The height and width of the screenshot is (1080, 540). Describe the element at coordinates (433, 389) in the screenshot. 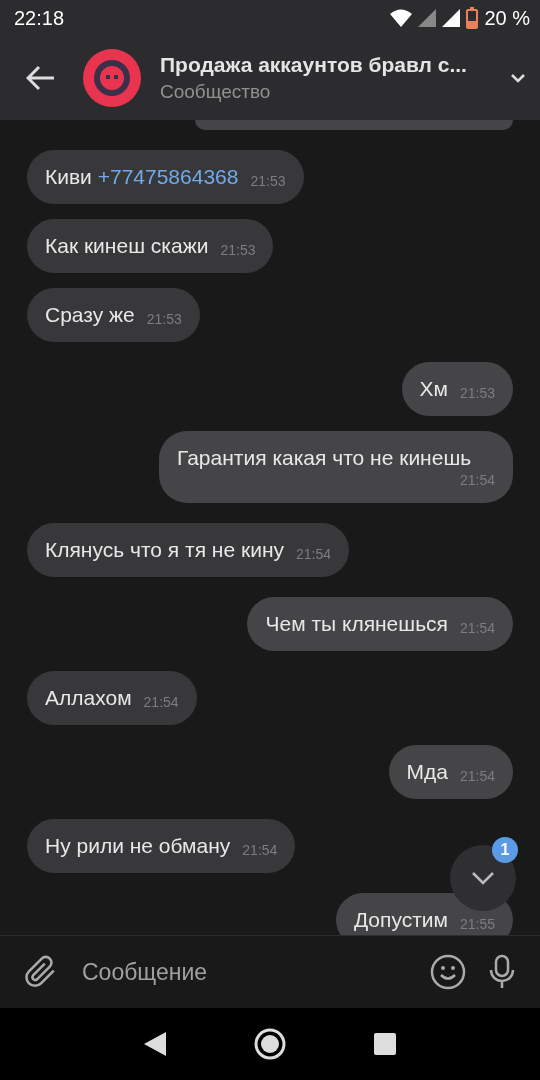

I see `message-text: Хм` at that location.